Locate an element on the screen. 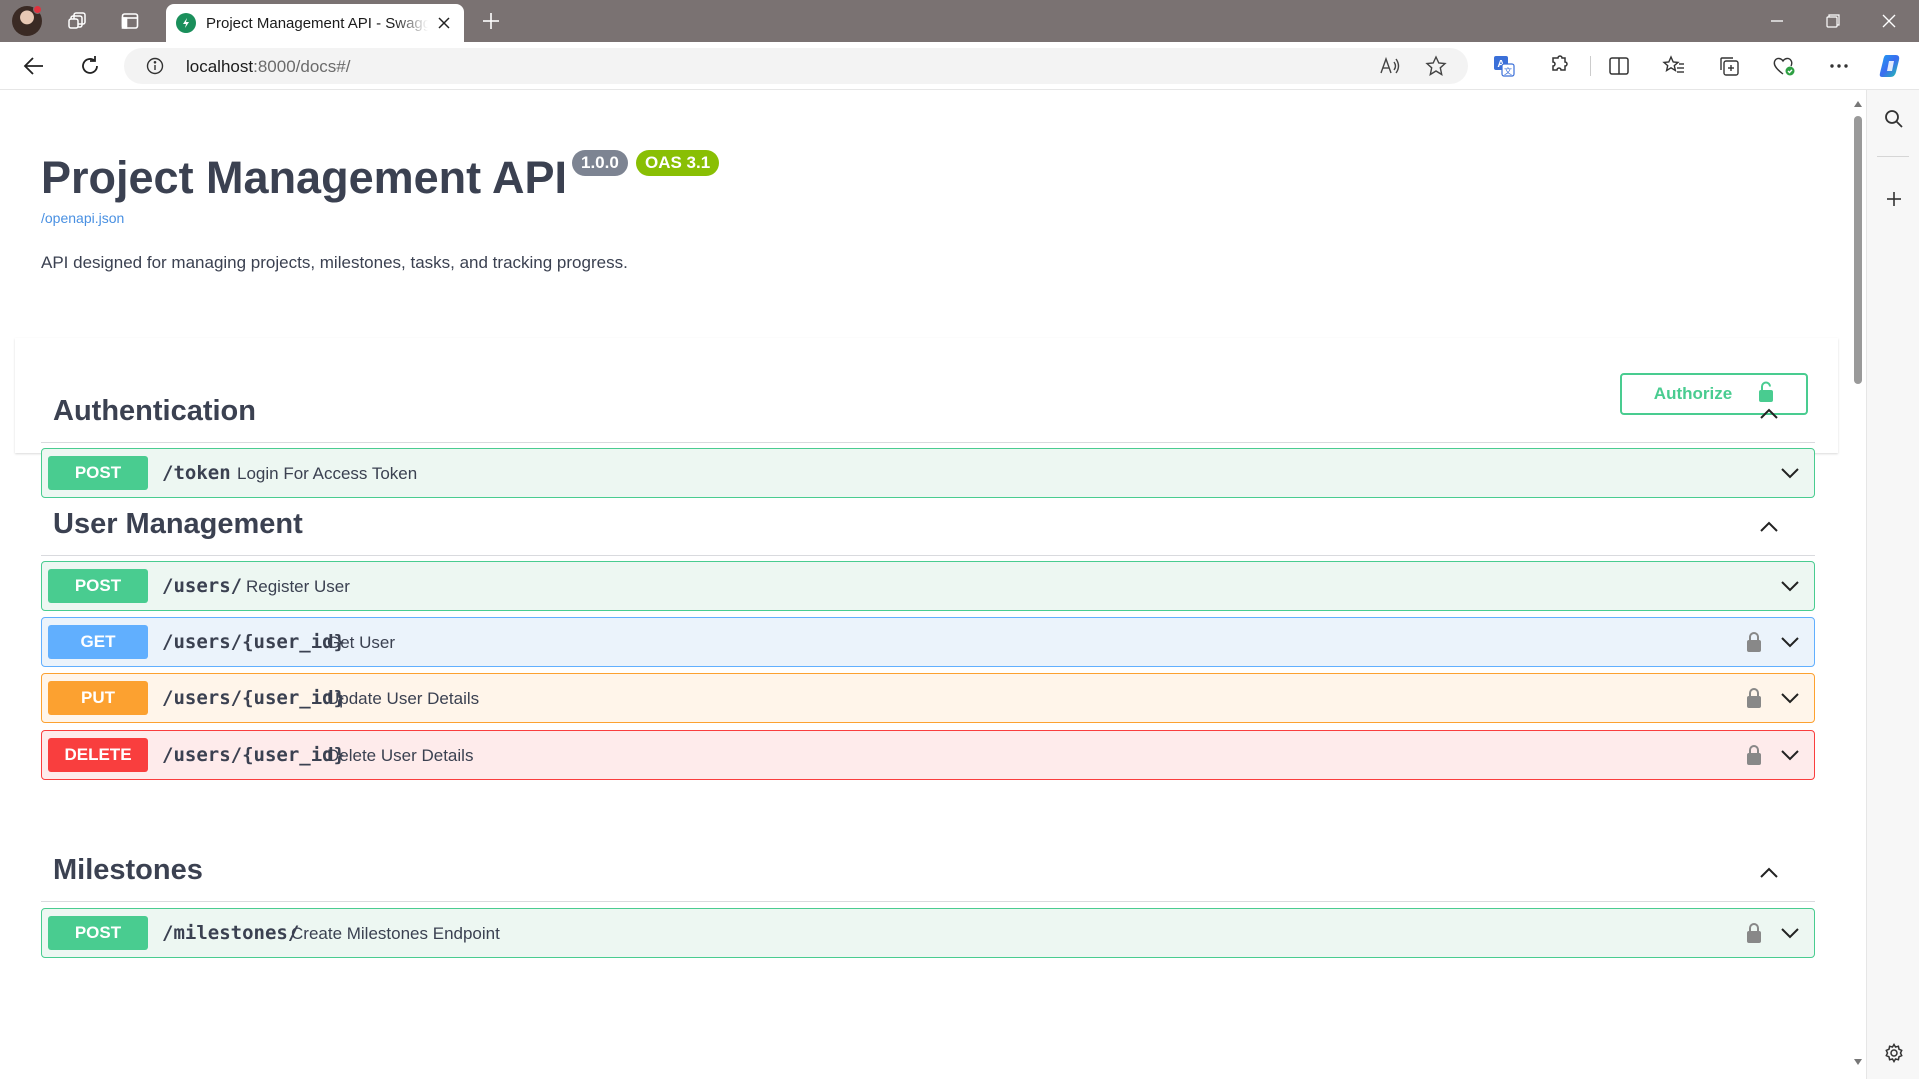 The height and width of the screenshot is (1079, 1919). notification-dot is located at coordinates (37, 9).